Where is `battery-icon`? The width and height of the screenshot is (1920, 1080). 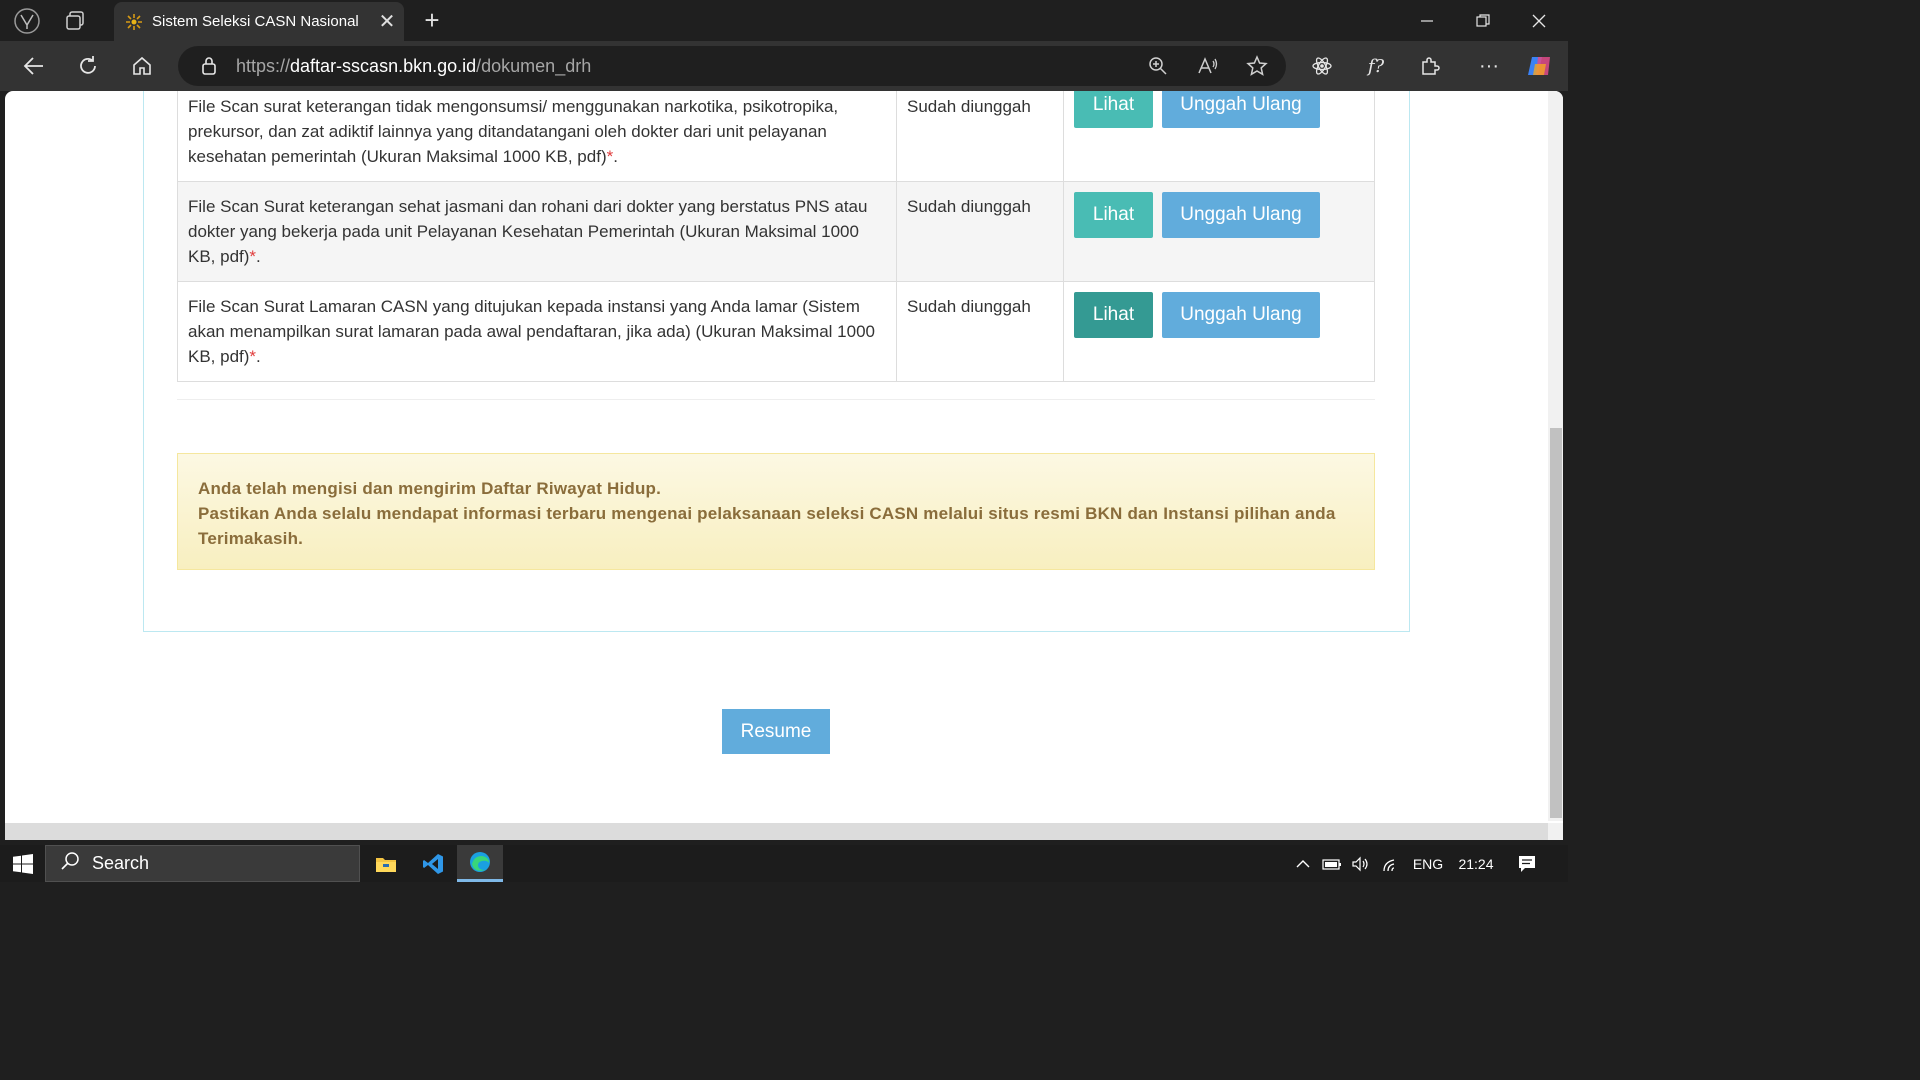 battery-icon is located at coordinates (1332, 863).